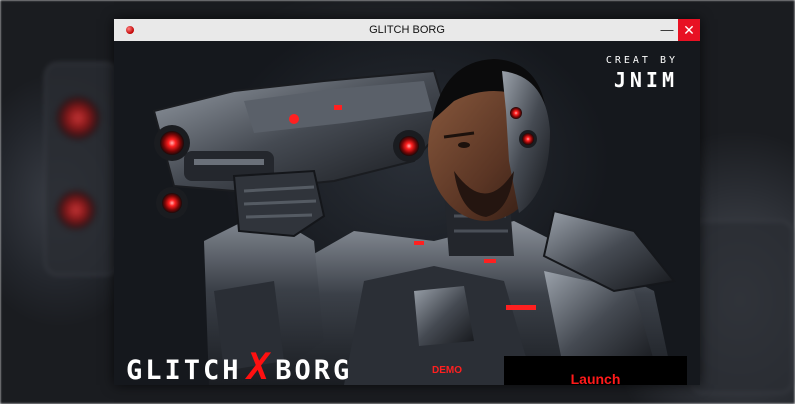 The height and width of the screenshot is (404, 795). What do you see at coordinates (641, 60) in the screenshot?
I see `credit-label: CREAT BY` at bounding box center [641, 60].